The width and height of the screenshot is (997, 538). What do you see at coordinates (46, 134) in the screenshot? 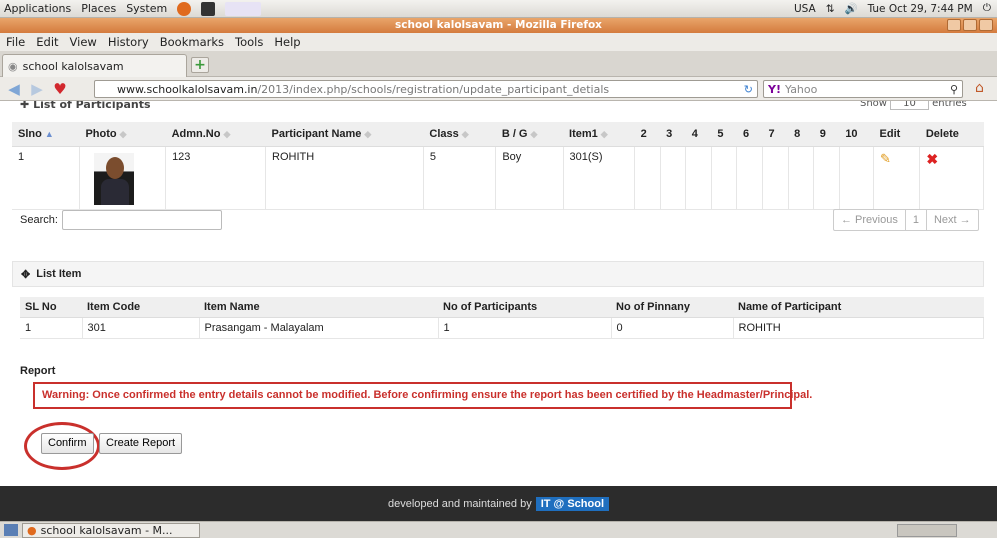
I see `col-slno: Slno ▲` at bounding box center [46, 134].